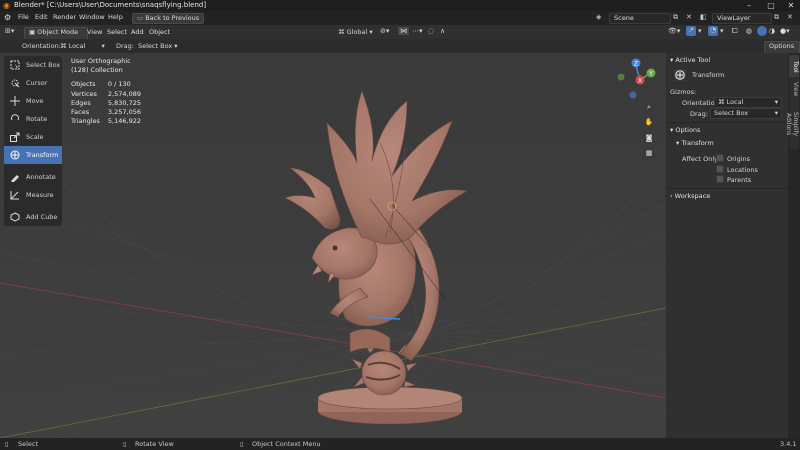 The height and width of the screenshot is (450, 800). I want to click on header-menu-select: Select, so click(117, 32).